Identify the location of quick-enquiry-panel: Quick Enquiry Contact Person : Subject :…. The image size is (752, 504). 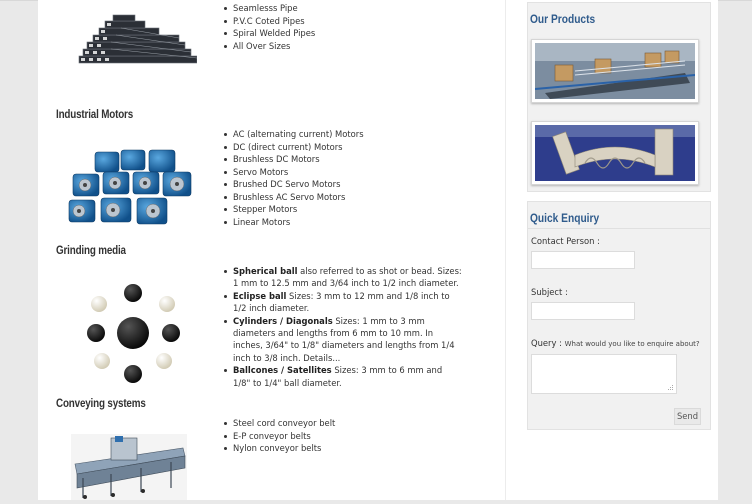
(619, 315).